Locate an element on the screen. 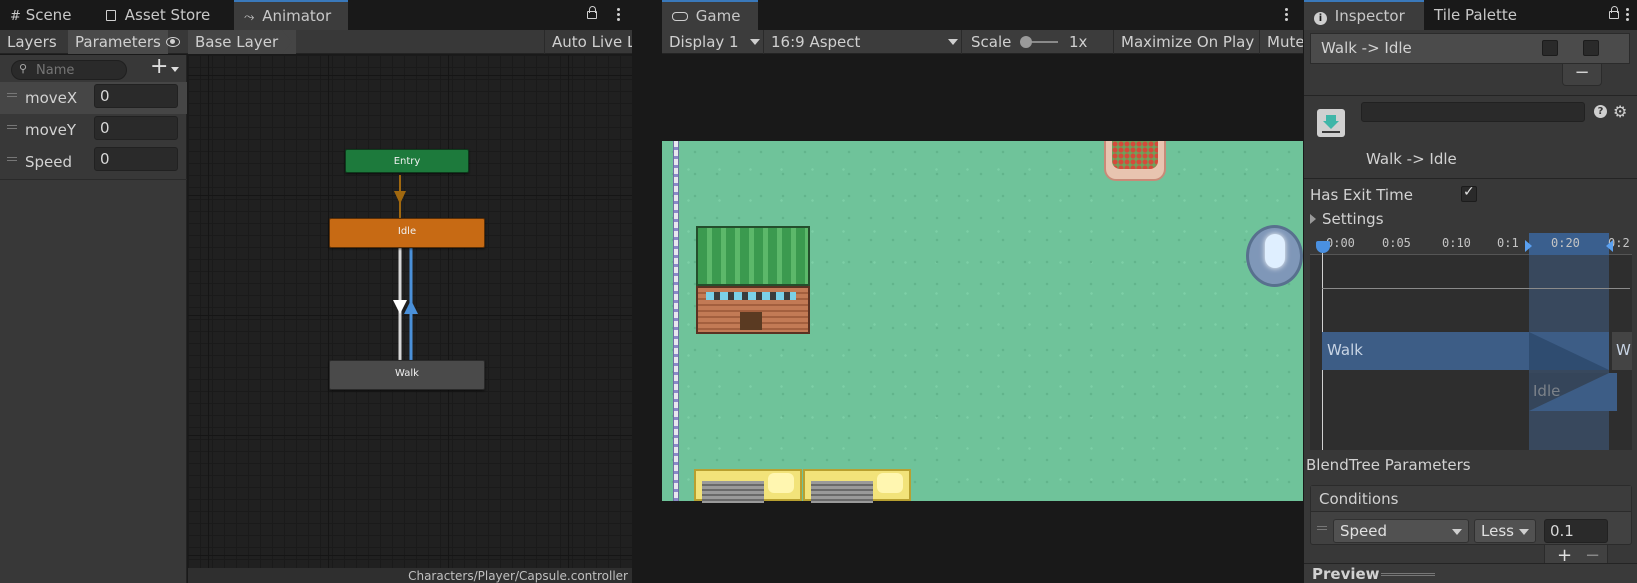 Image resolution: width=1637 pixels, height=583 pixels. maximize-on-play-toggle: Maximize On Play is located at coordinates (1187, 42).